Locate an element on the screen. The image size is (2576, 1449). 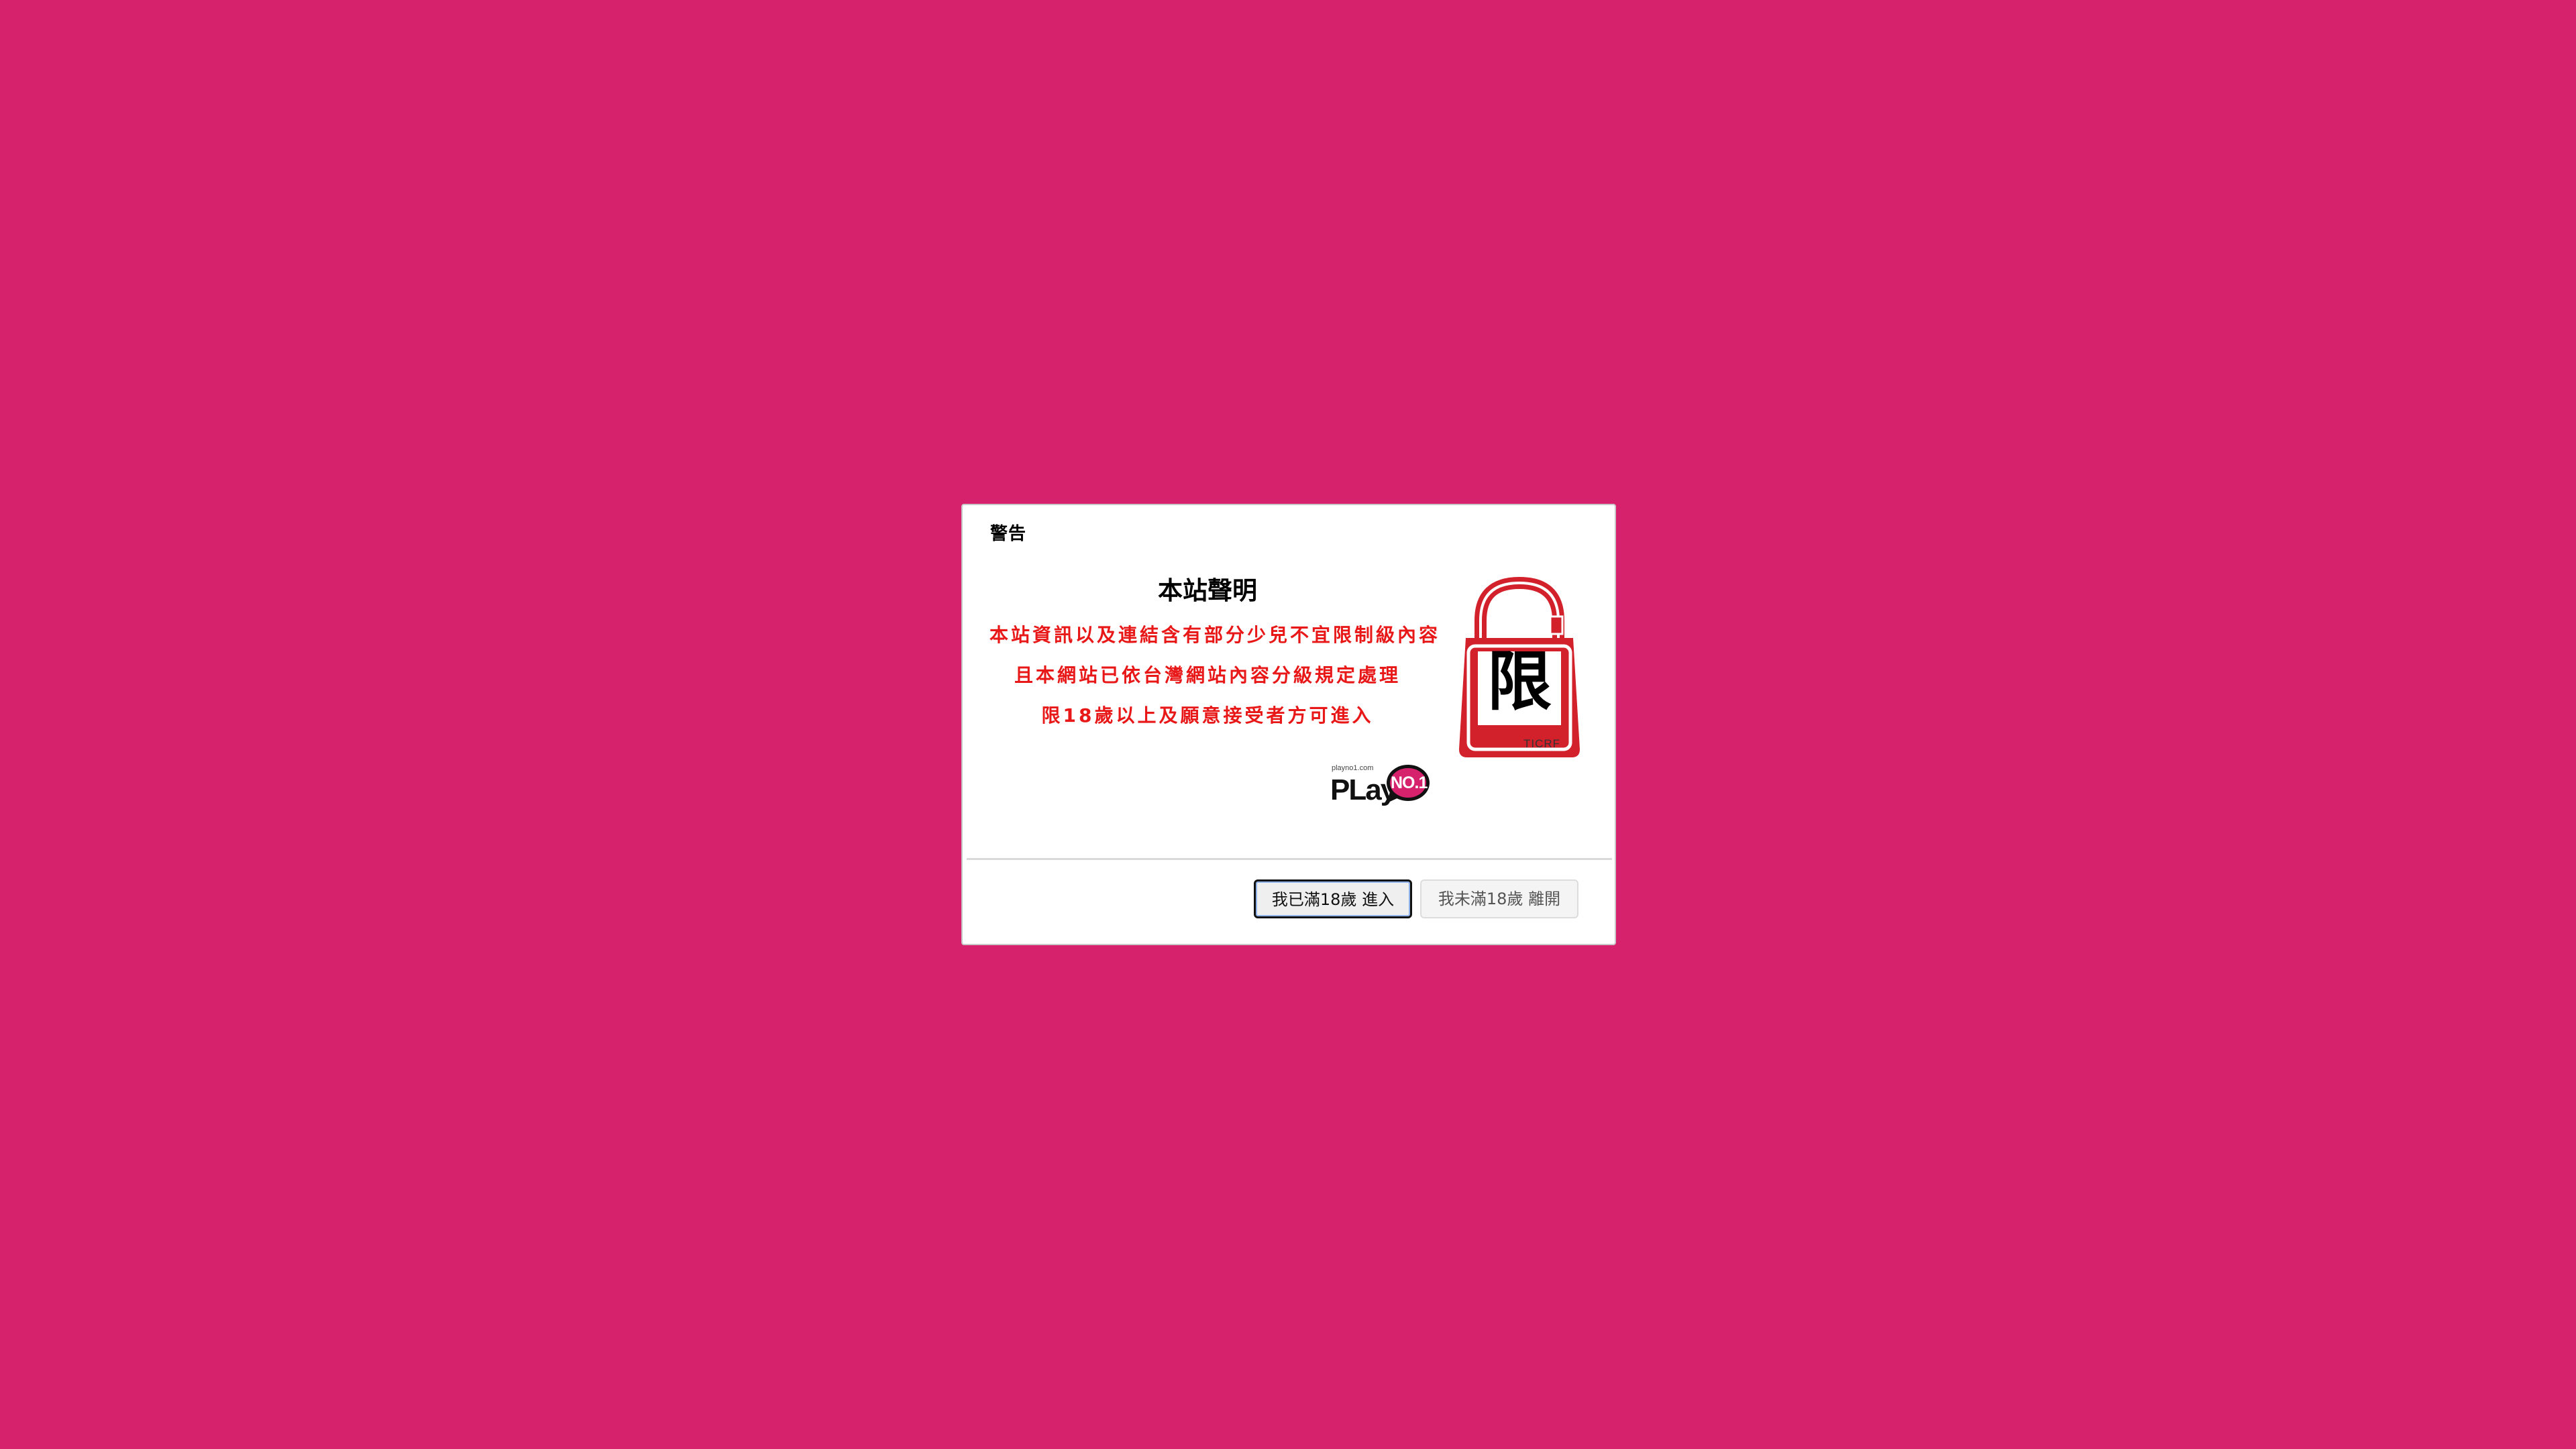
warning-line-2: 且本網站已依台灣網站內容分級規定處理 is located at coordinates (1207, 675).